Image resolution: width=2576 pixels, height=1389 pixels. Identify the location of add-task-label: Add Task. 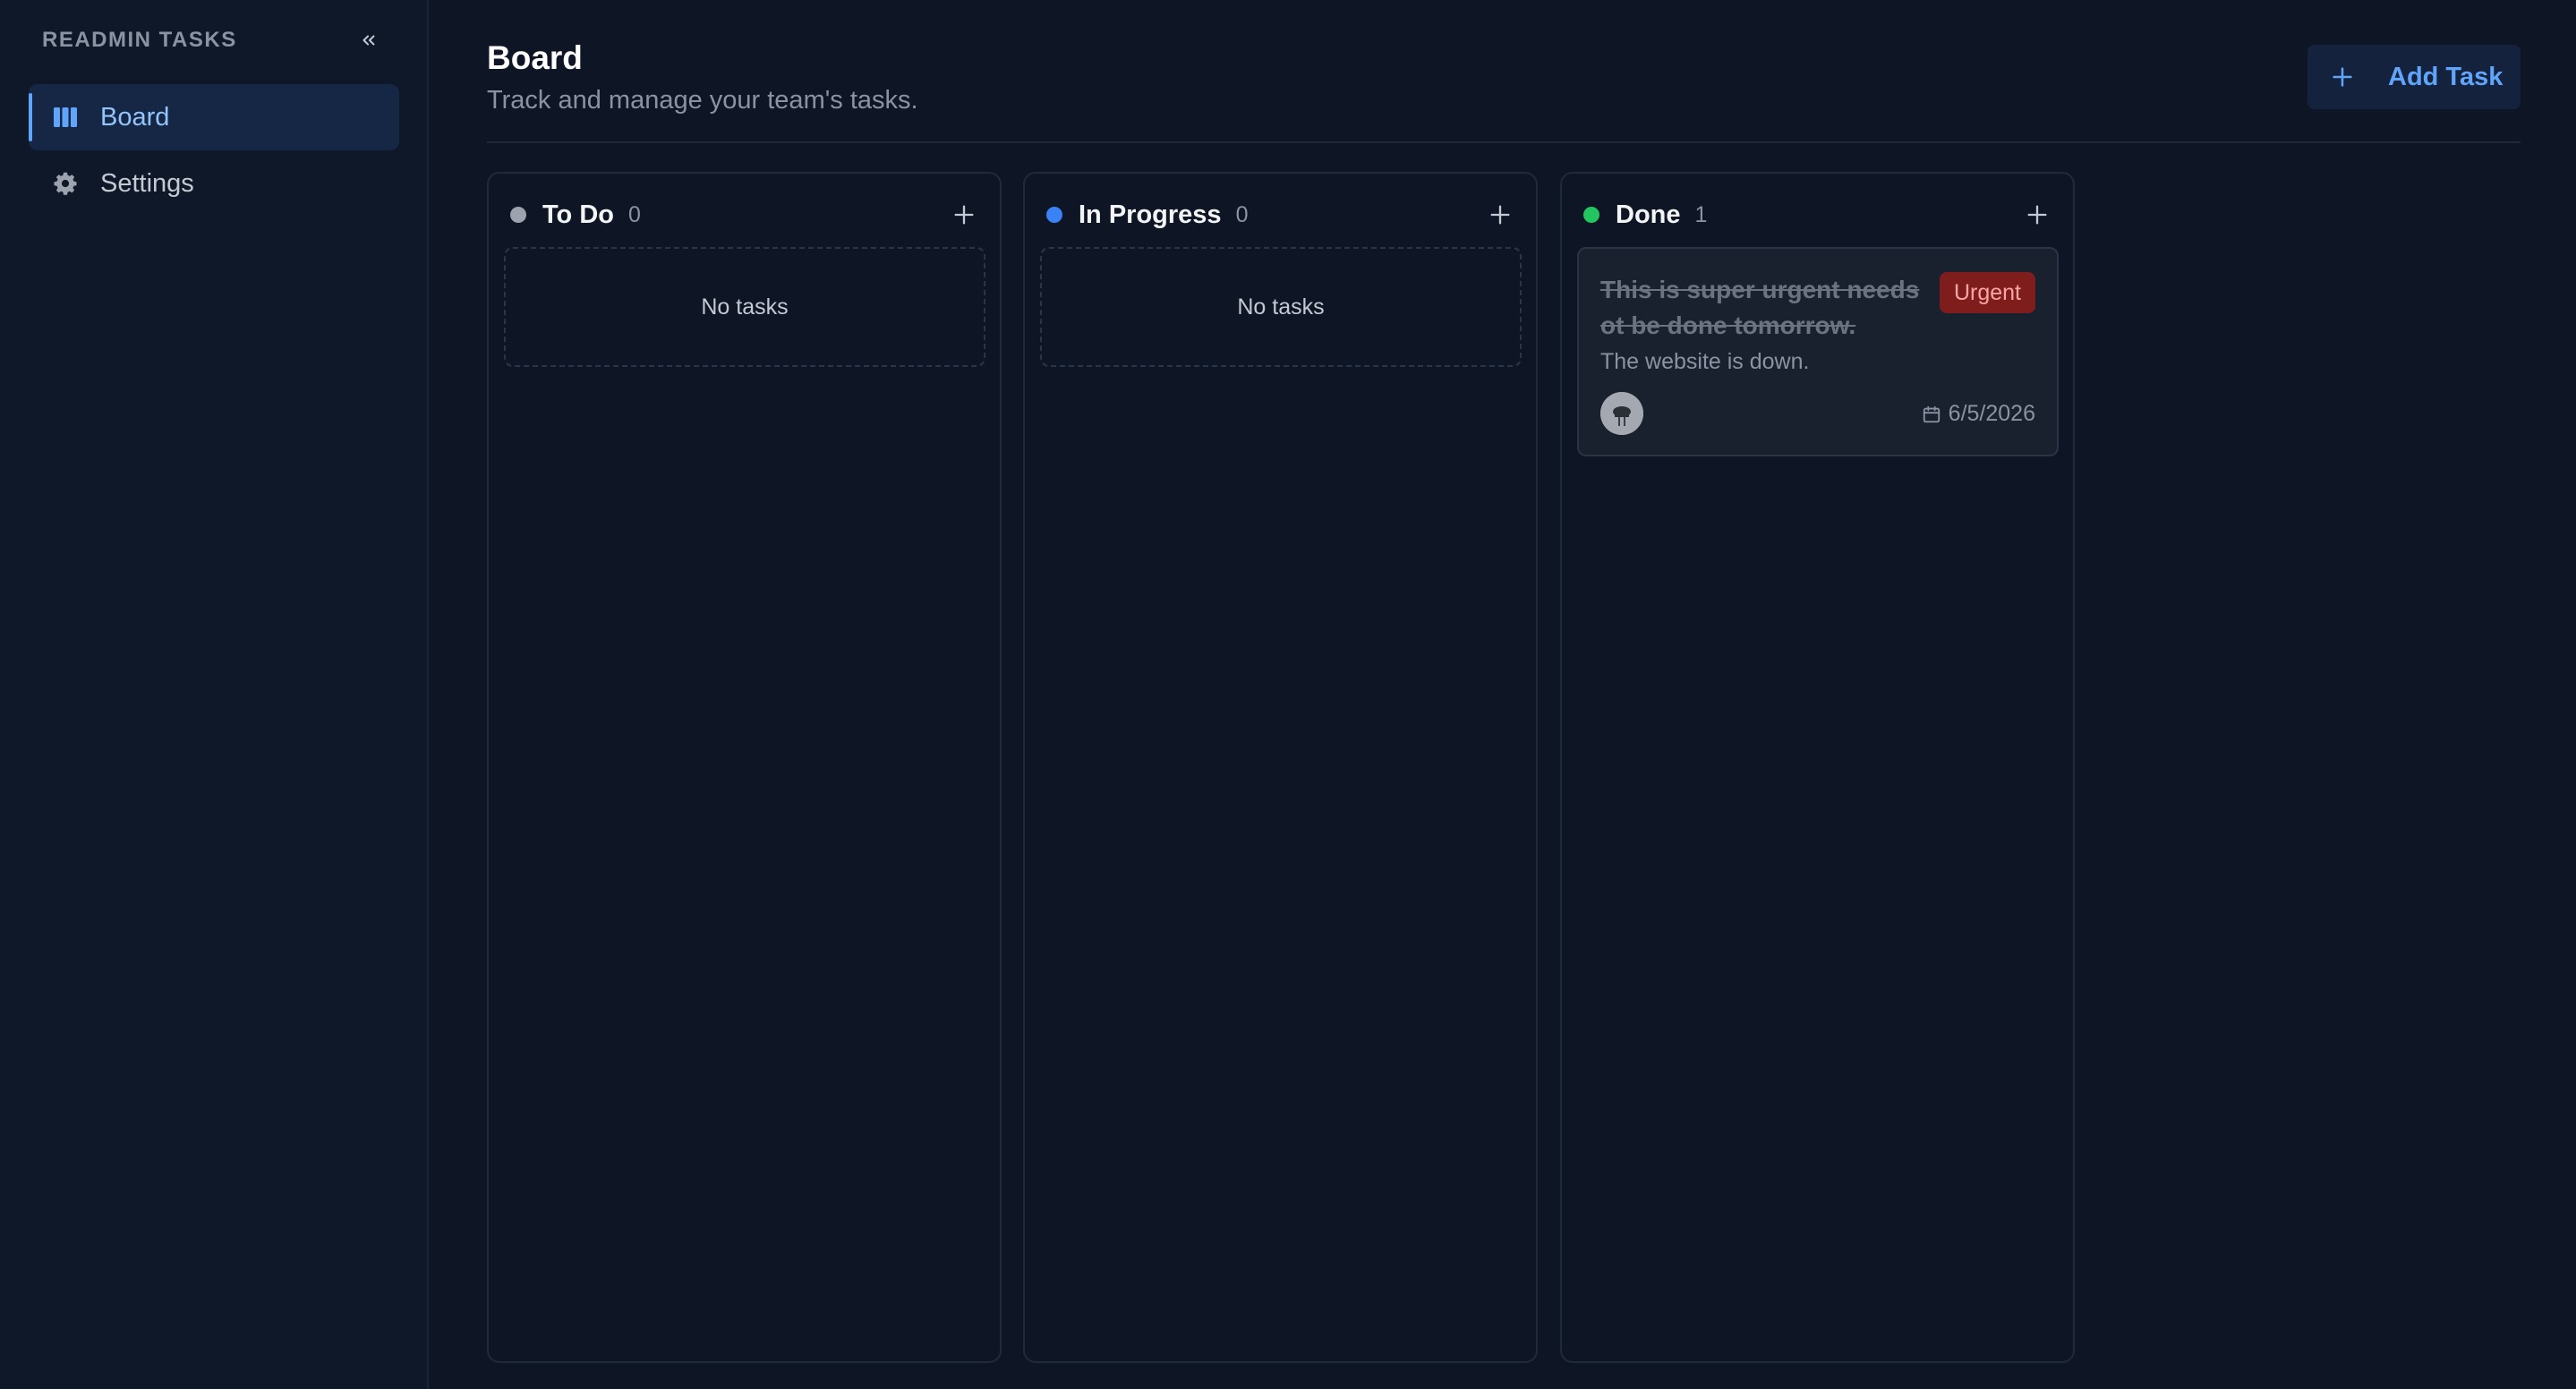
(2445, 77).